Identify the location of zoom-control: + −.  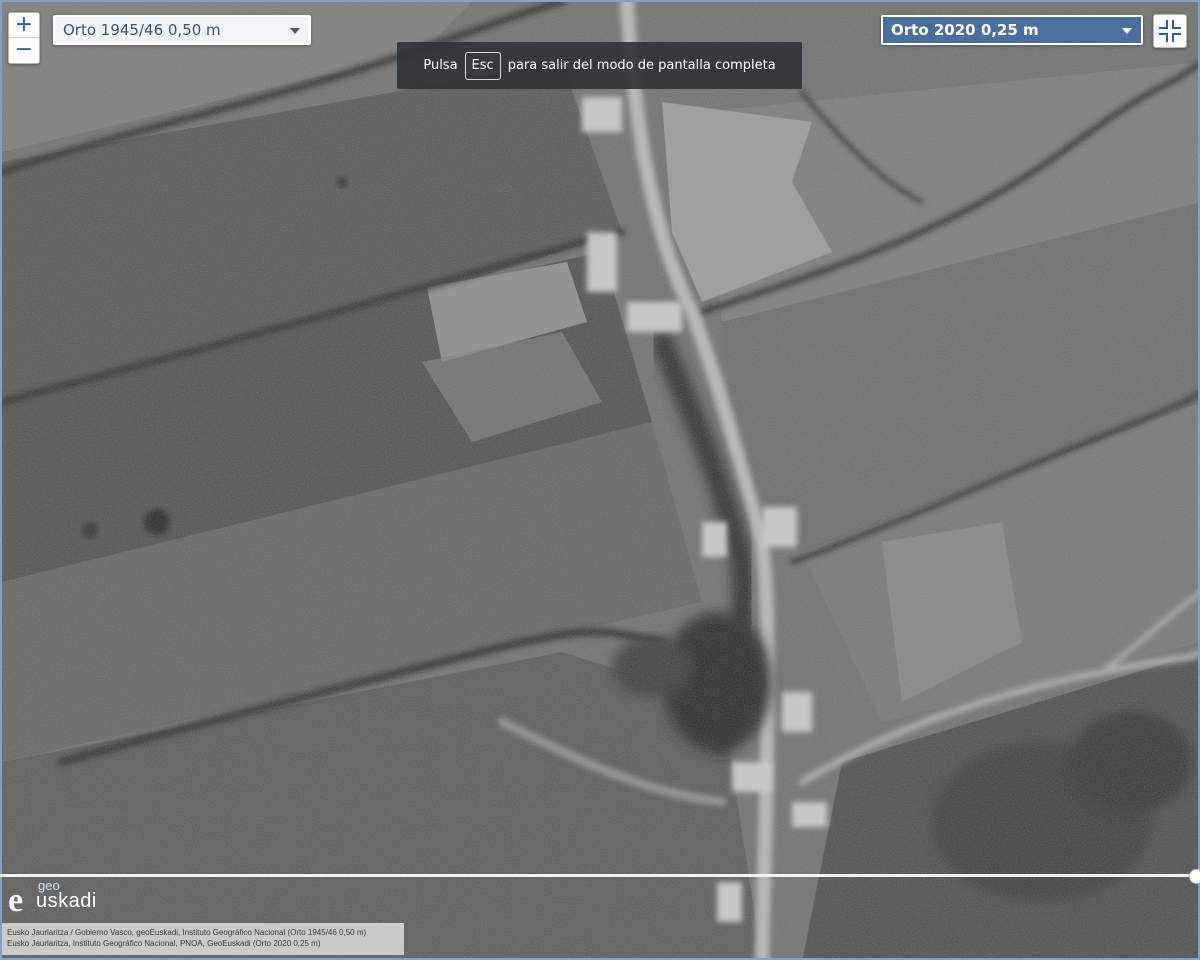
(24, 38).